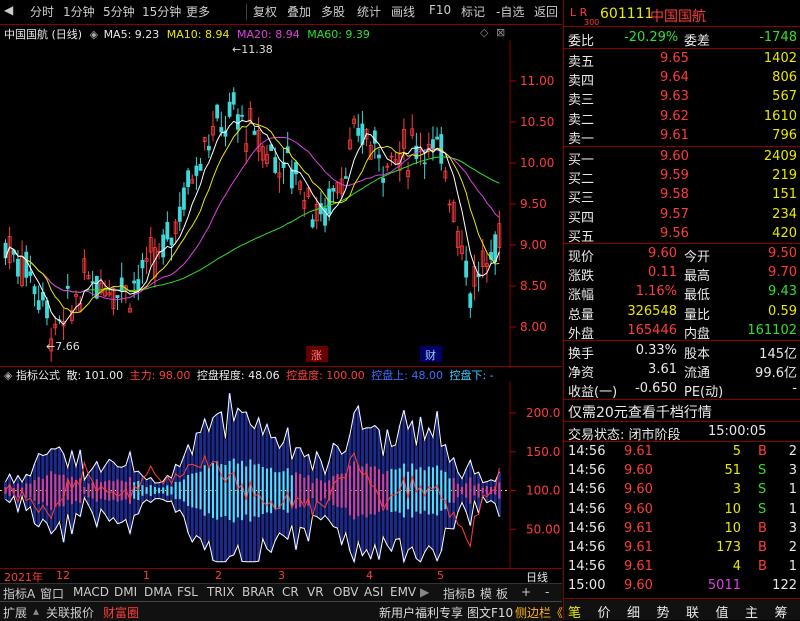 This screenshot has height=621, width=800. What do you see at coordinates (737, 431) in the screenshot?
I see `status-time: 15:00:05` at bounding box center [737, 431].